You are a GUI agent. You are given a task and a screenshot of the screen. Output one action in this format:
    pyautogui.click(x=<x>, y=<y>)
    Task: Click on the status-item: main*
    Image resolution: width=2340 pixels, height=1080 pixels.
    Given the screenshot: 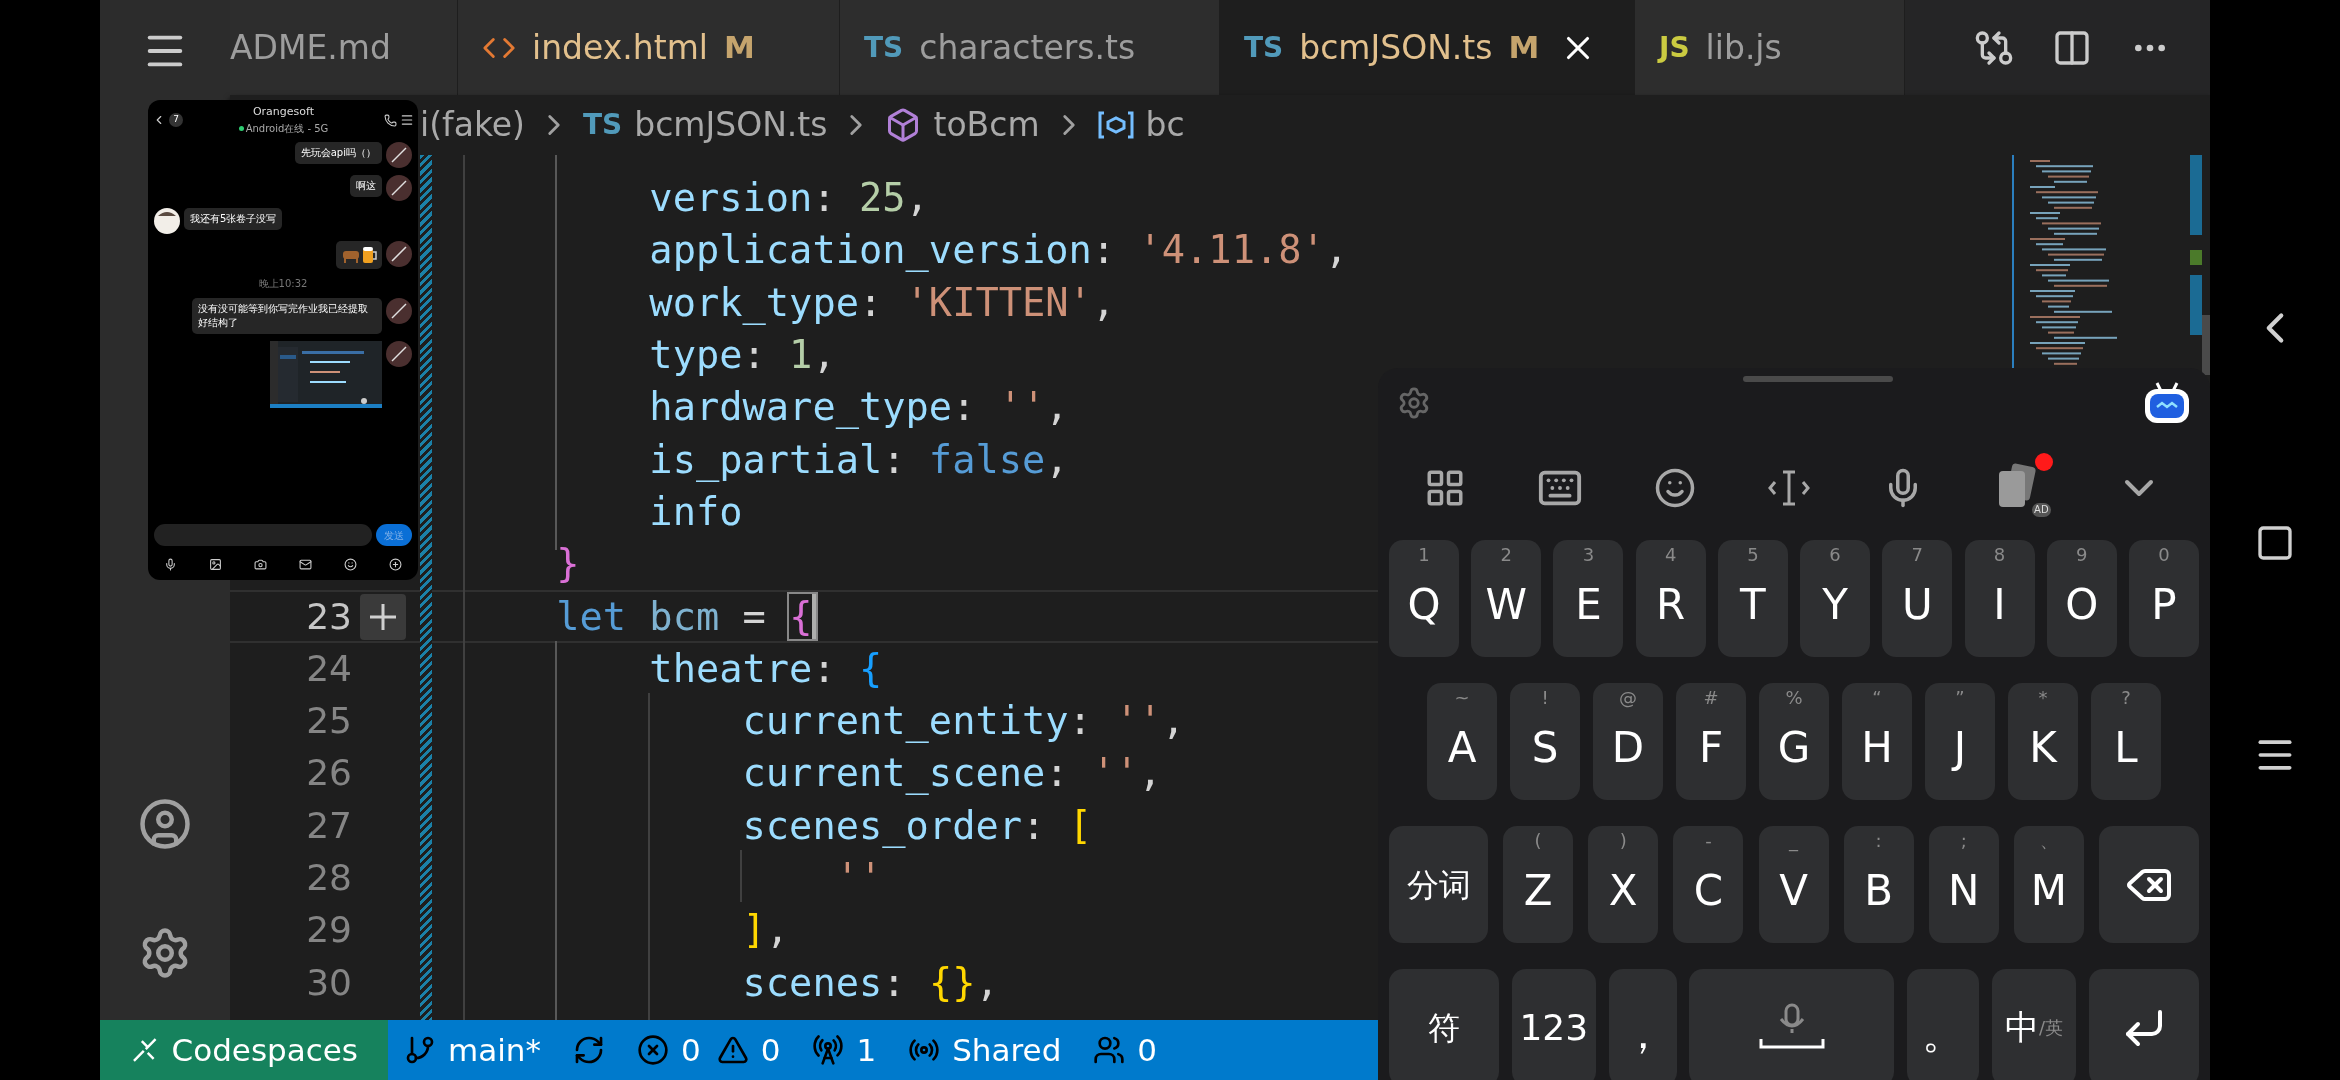 What is the action you would take?
    pyautogui.click(x=494, y=1050)
    